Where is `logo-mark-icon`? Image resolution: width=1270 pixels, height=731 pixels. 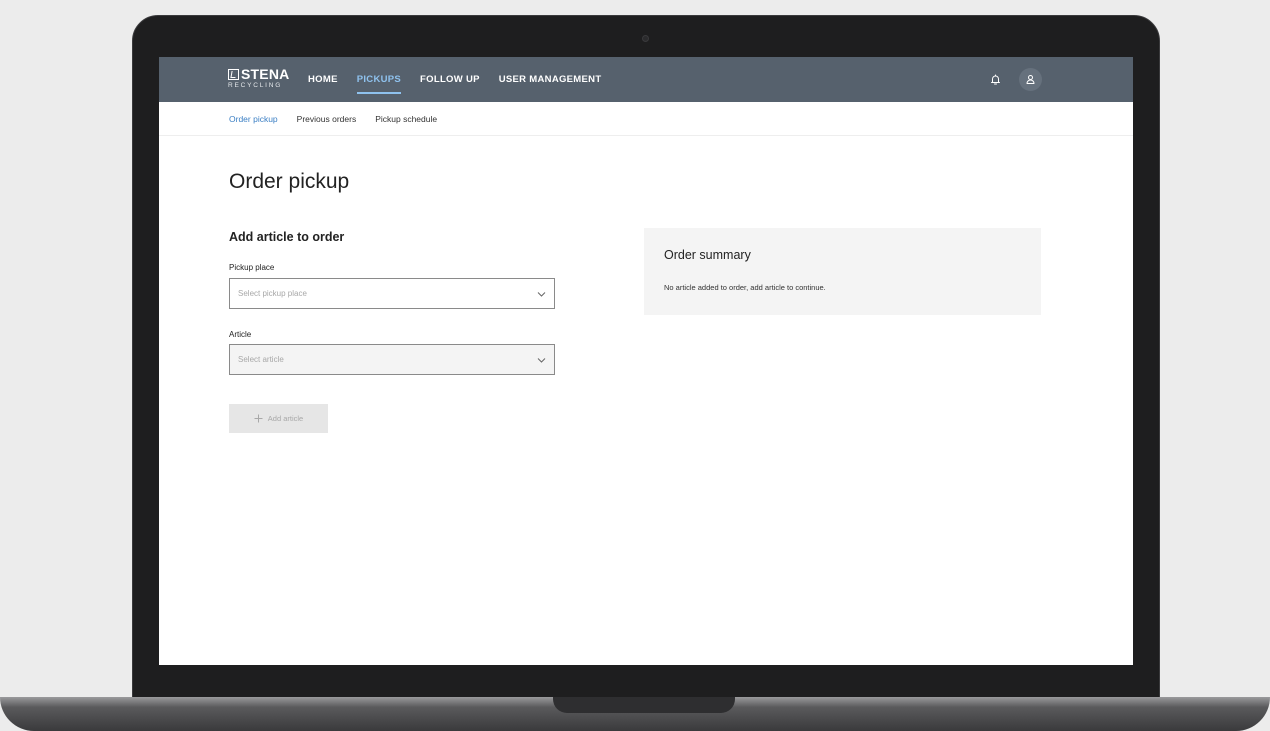
logo-mark-icon is located at coordinates (233, 74).